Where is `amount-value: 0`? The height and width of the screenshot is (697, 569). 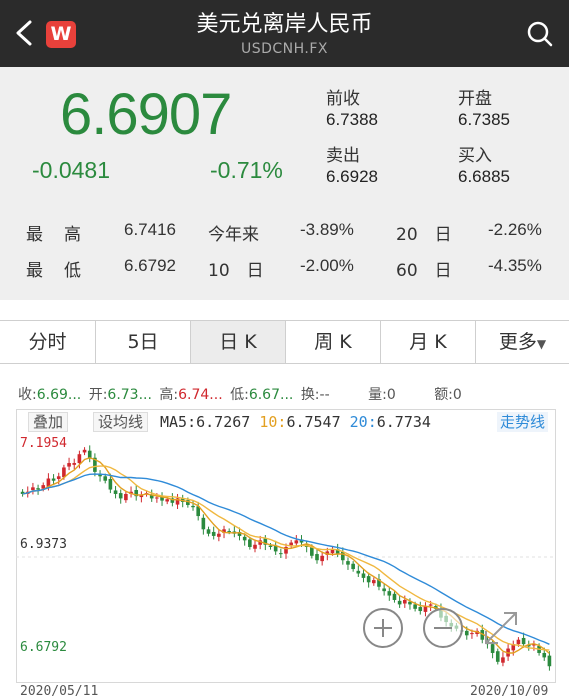 amount-value: 0 is located at coordinates (457, 395).